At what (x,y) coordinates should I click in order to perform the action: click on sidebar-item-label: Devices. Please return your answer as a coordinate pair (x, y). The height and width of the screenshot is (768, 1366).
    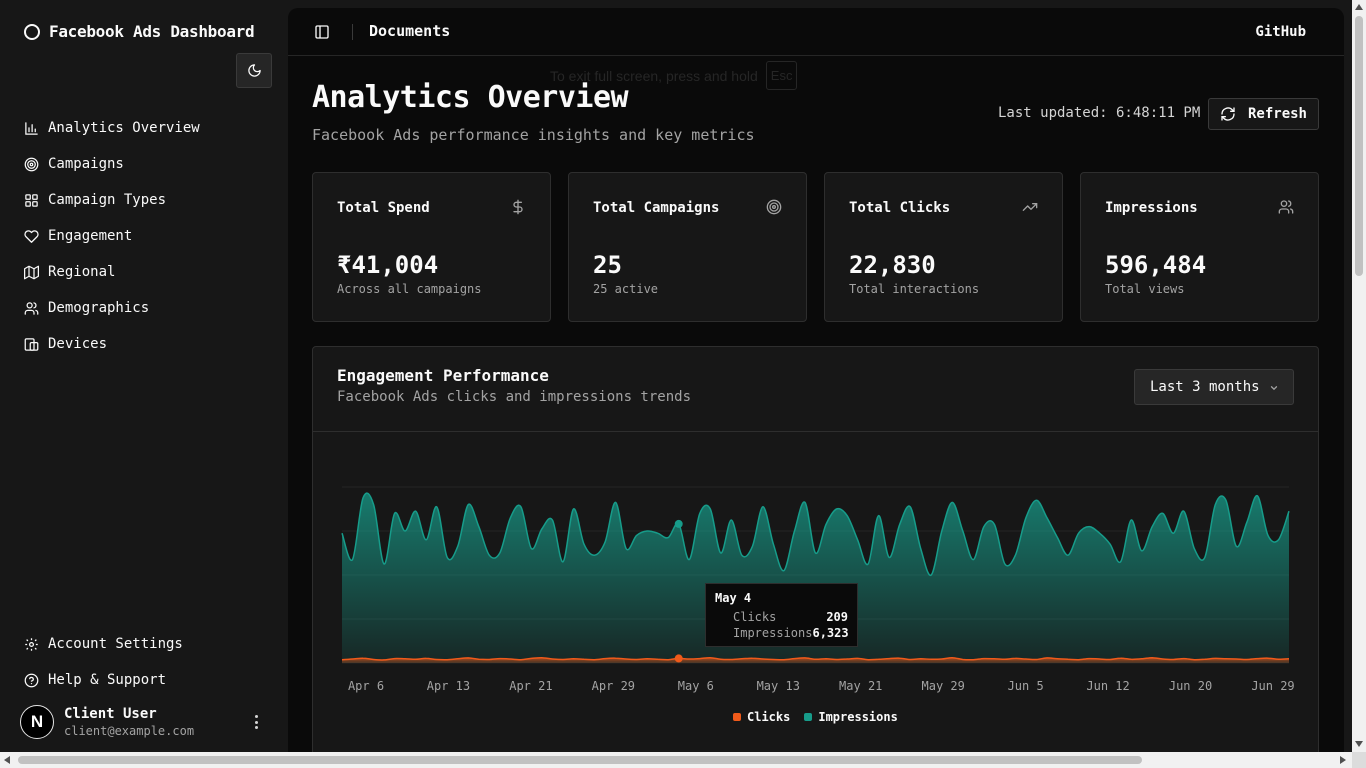
    Looking at the image, I should click on (78, 344).